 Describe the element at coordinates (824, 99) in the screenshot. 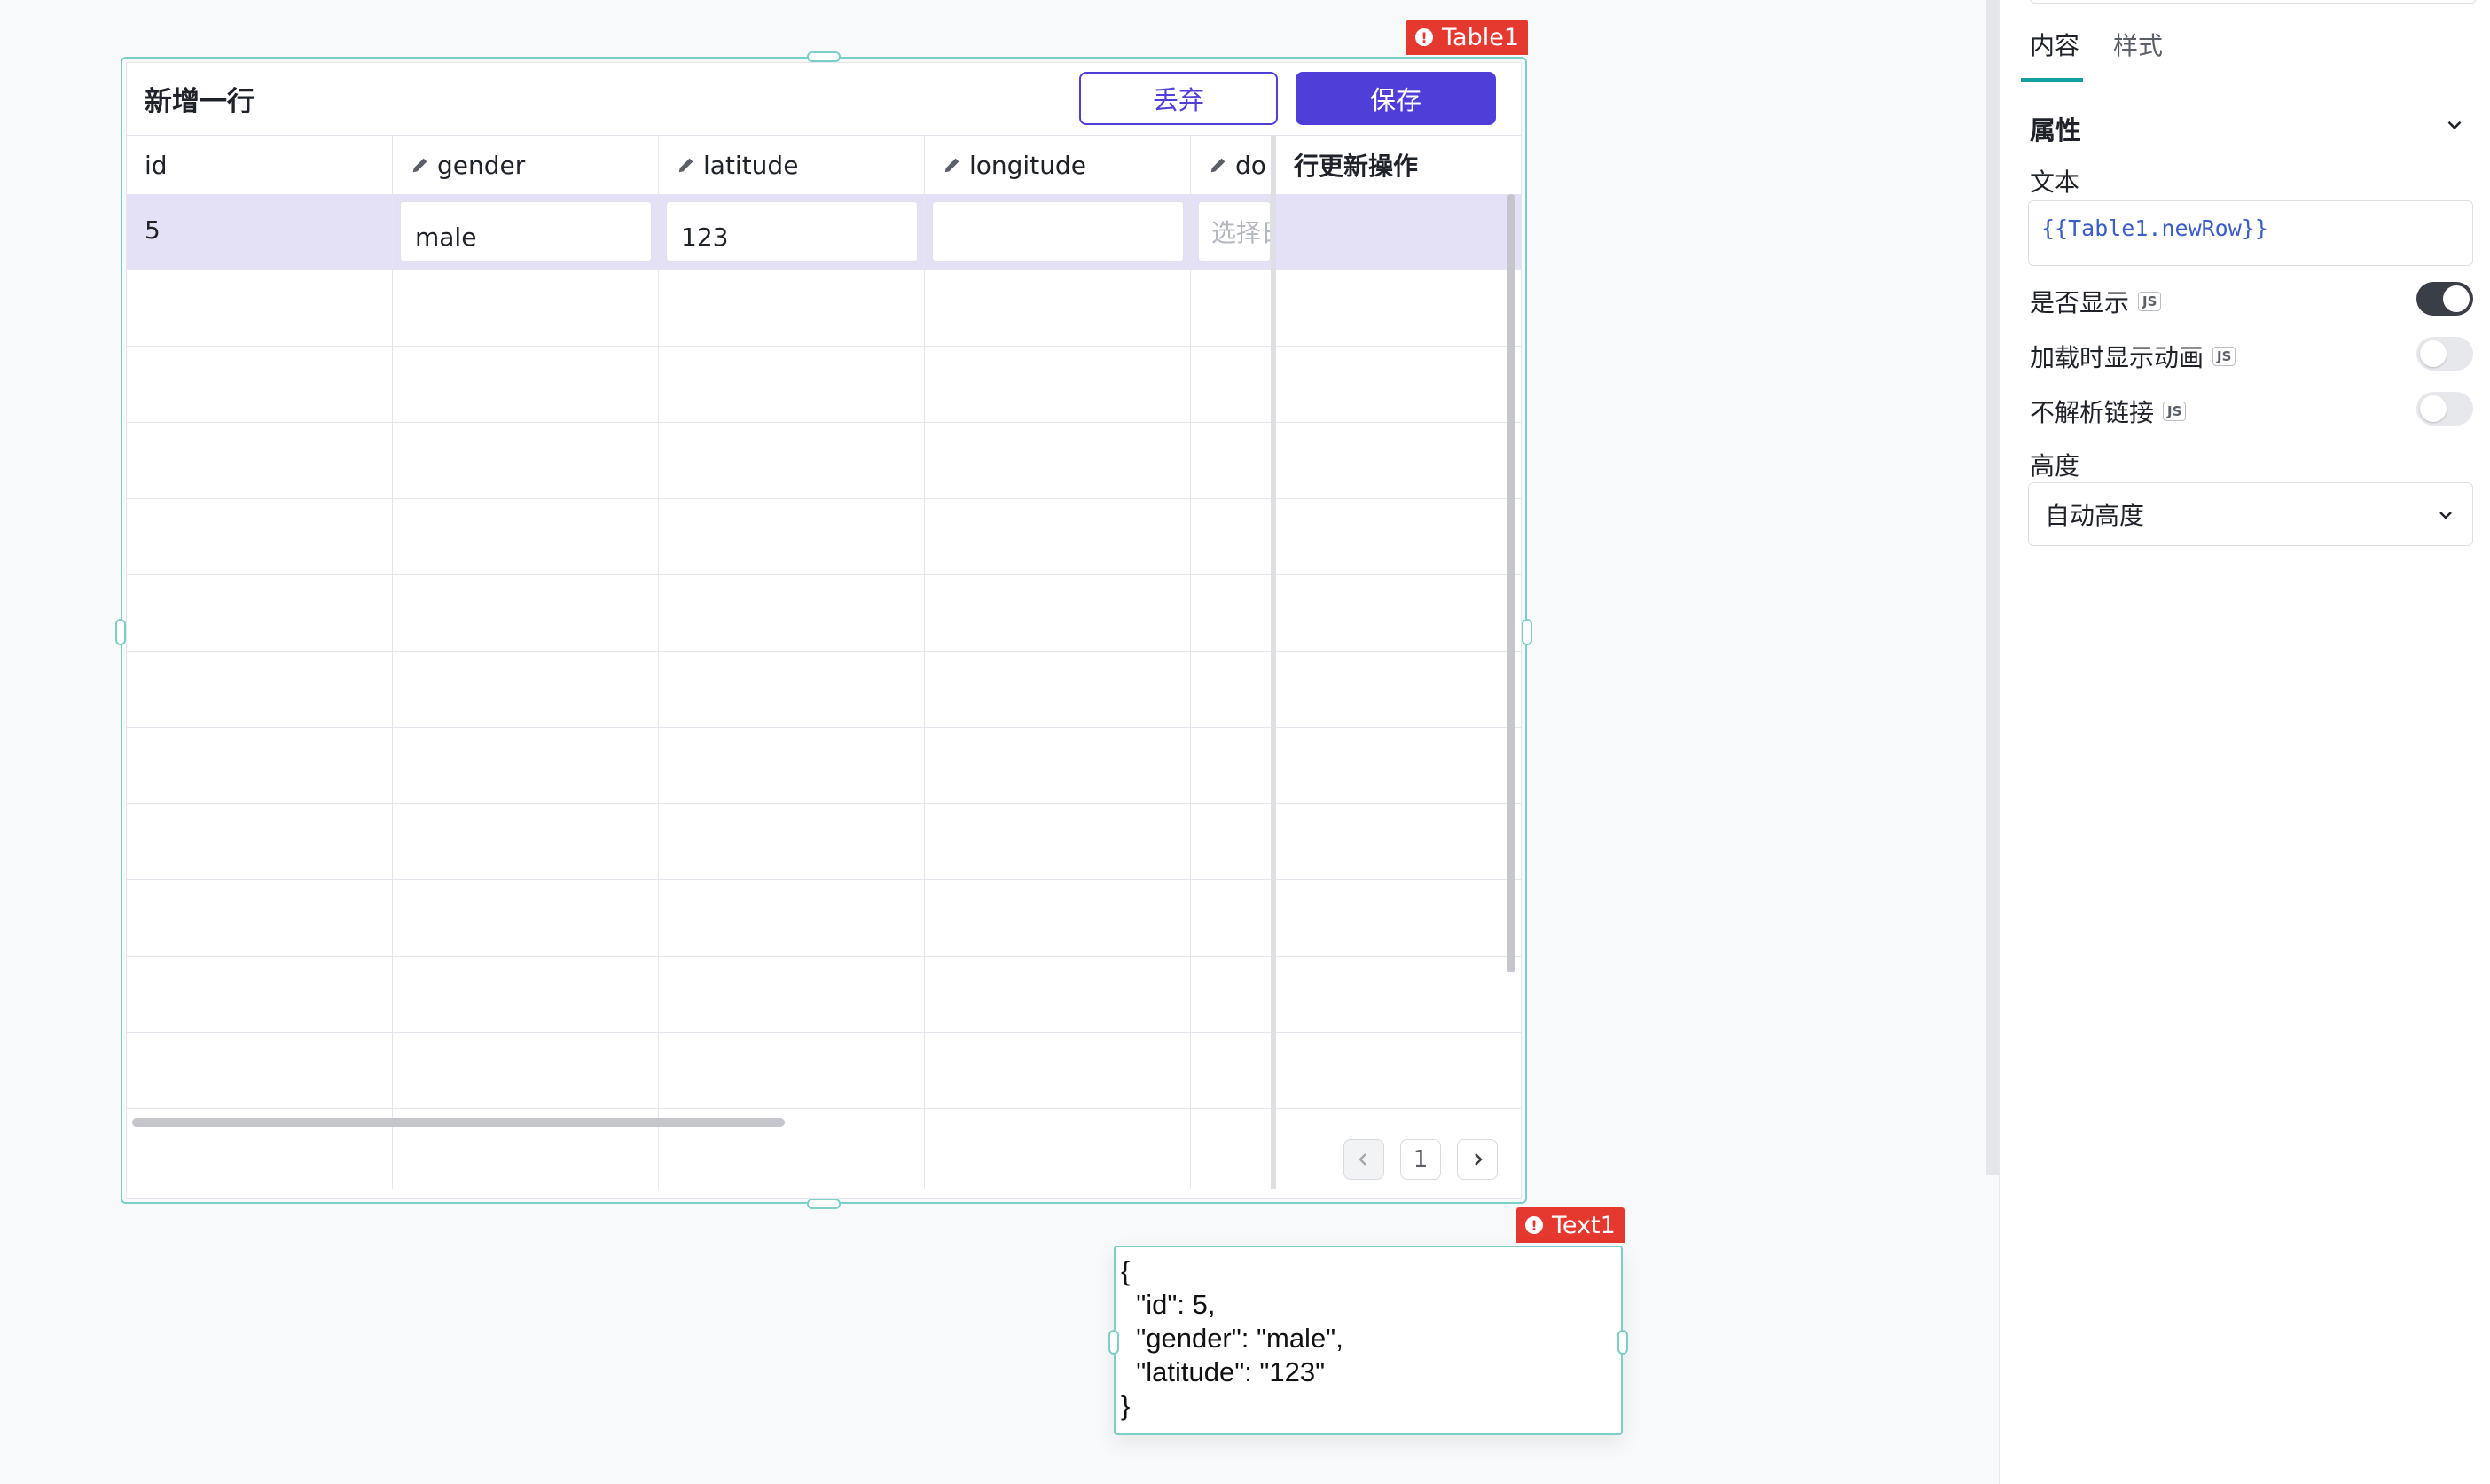

I see `table-toolbar: 新增一行 丢弃 保存` at that location.